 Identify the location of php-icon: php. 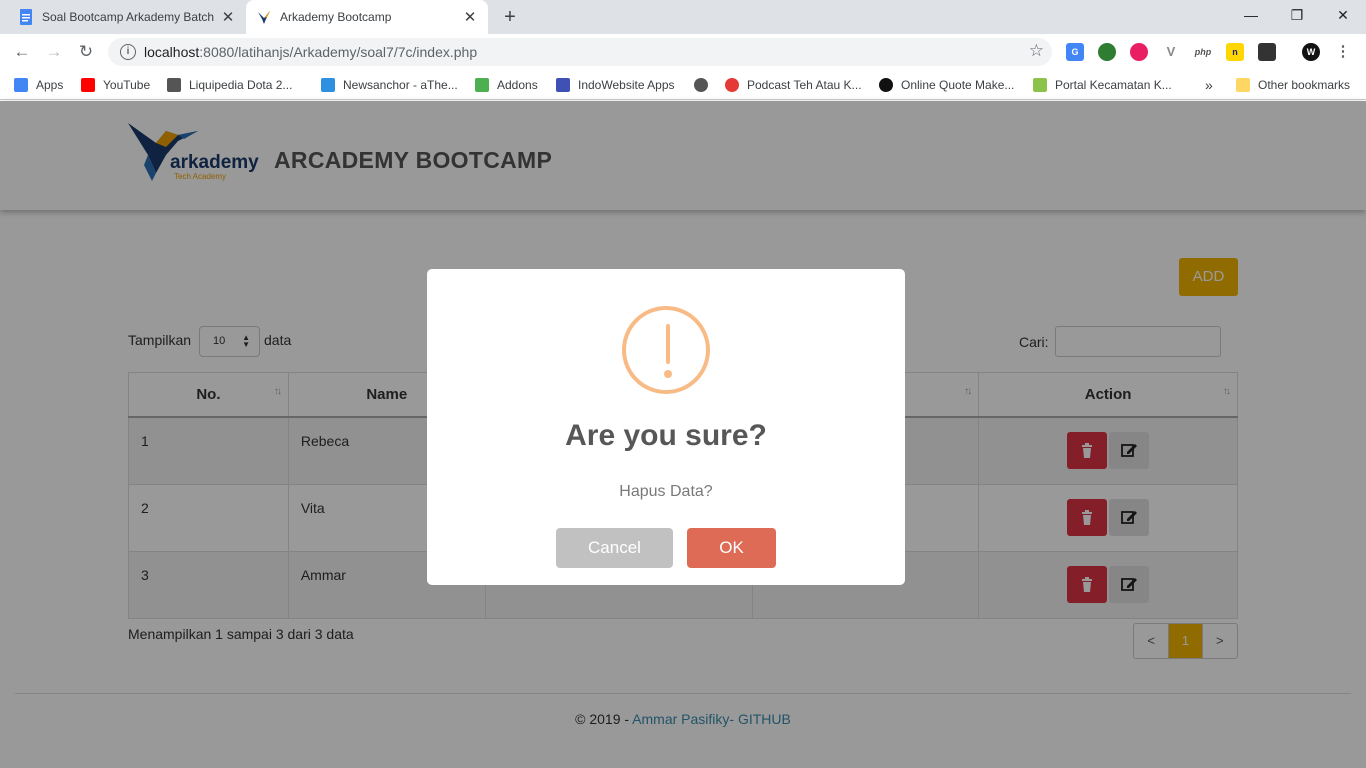
(1203, 52).